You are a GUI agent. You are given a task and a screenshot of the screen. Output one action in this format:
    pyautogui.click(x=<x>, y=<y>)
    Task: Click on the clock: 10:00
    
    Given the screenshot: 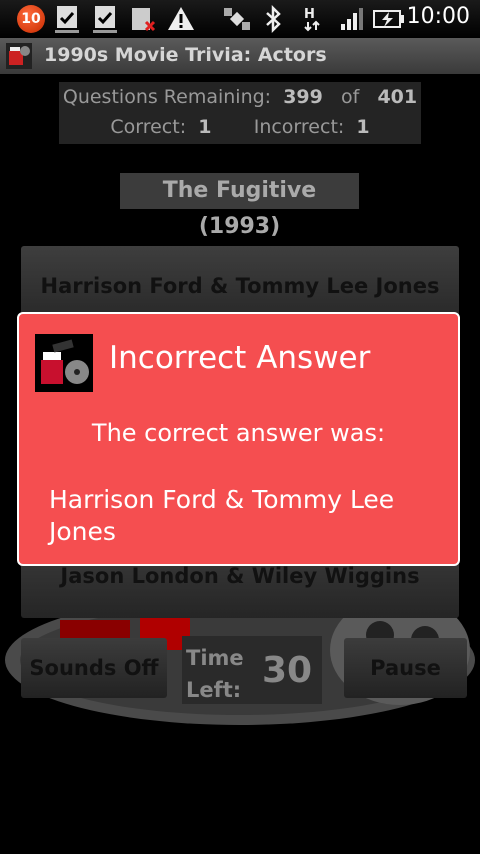 What is the action you would take?
    pyautogui.click(x=438, y=16)
    